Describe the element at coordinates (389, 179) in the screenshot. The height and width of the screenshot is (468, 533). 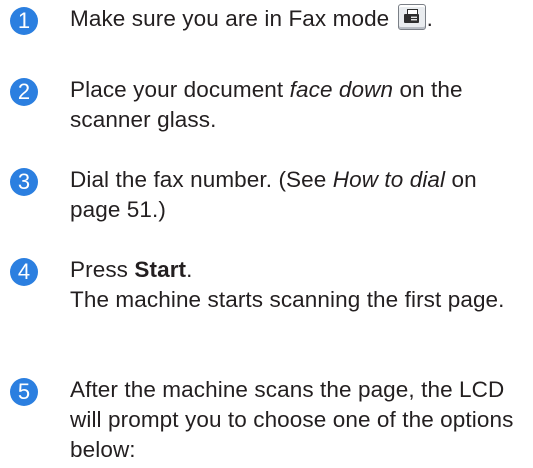
I see `step-text-link-reference: How to dial` at that location.